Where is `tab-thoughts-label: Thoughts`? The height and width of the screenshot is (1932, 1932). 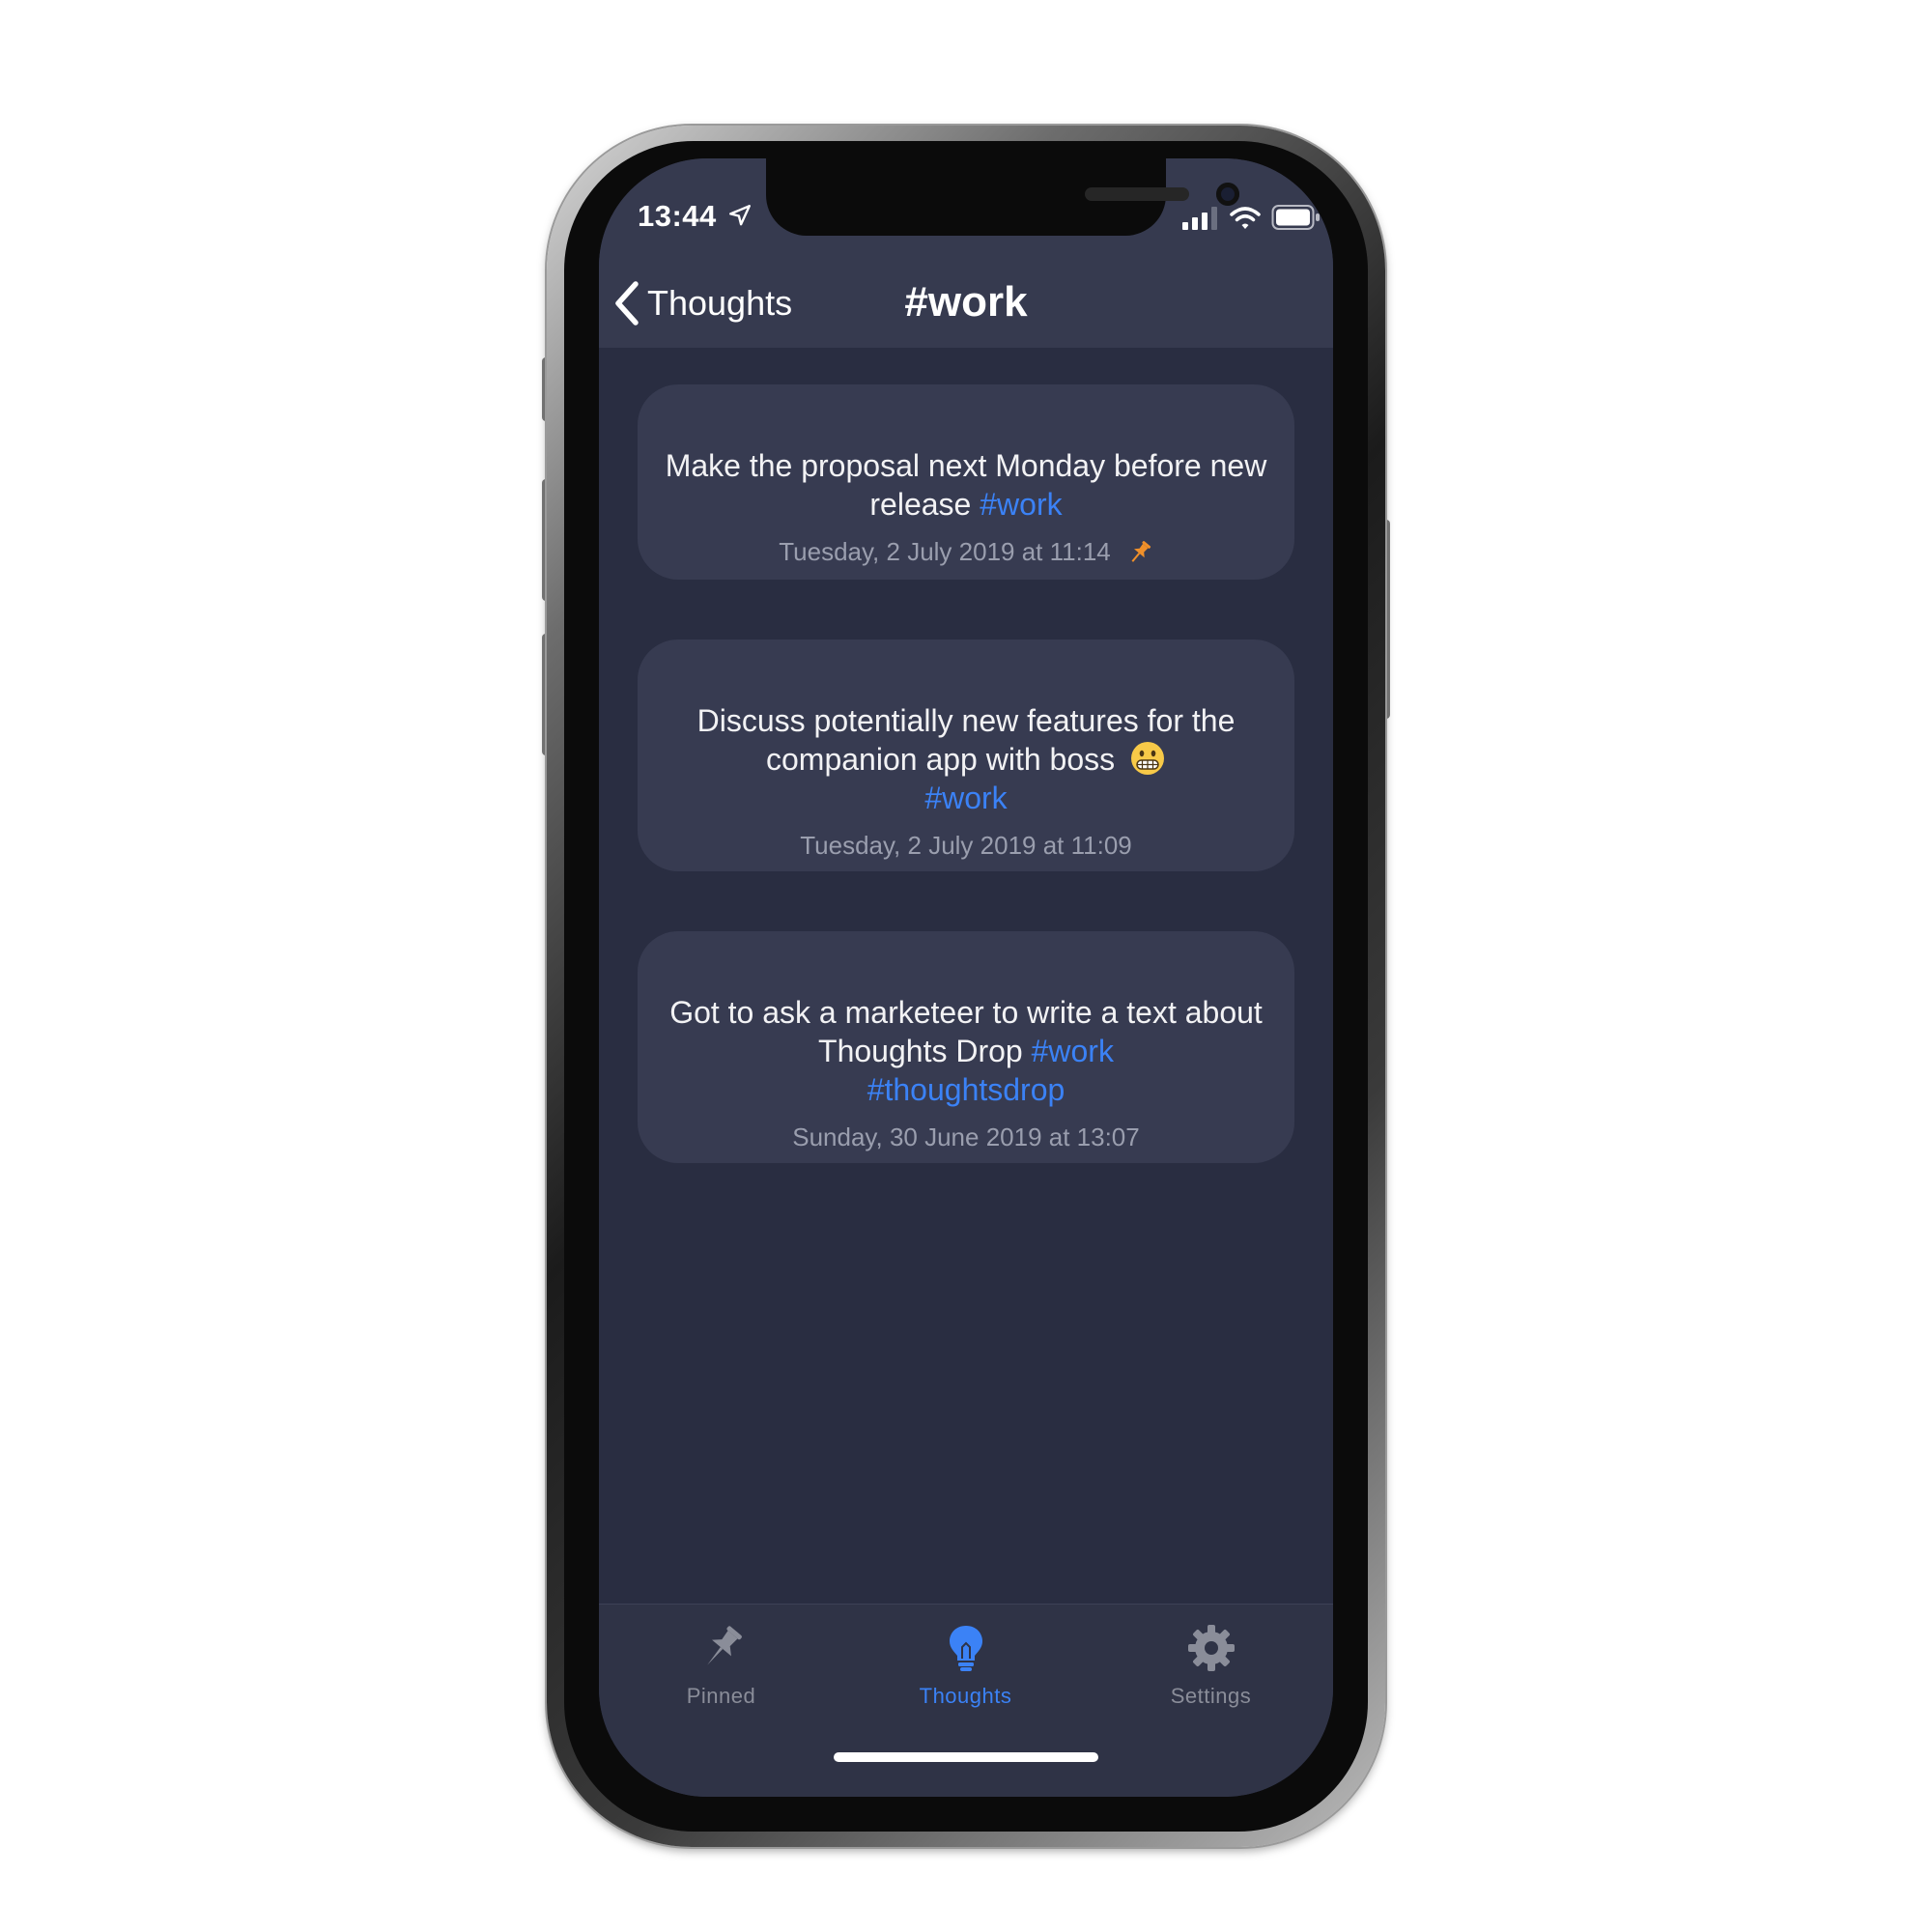
tab-thoughts-label: Thoughts is located at coordinates (965, 1696).